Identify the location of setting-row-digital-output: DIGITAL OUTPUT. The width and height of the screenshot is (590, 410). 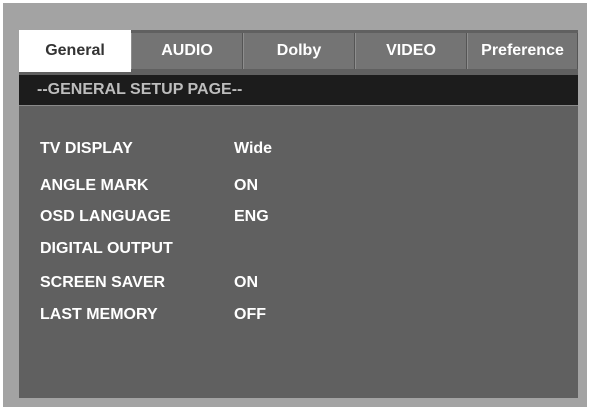
(298, 249).